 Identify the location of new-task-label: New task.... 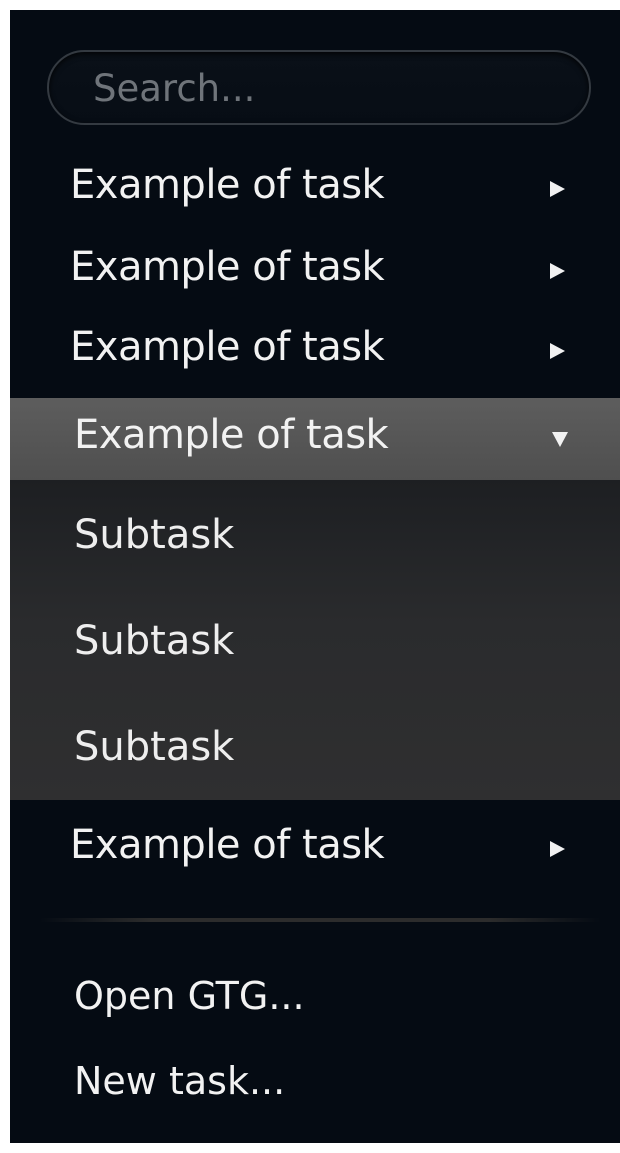
(180, 1081).